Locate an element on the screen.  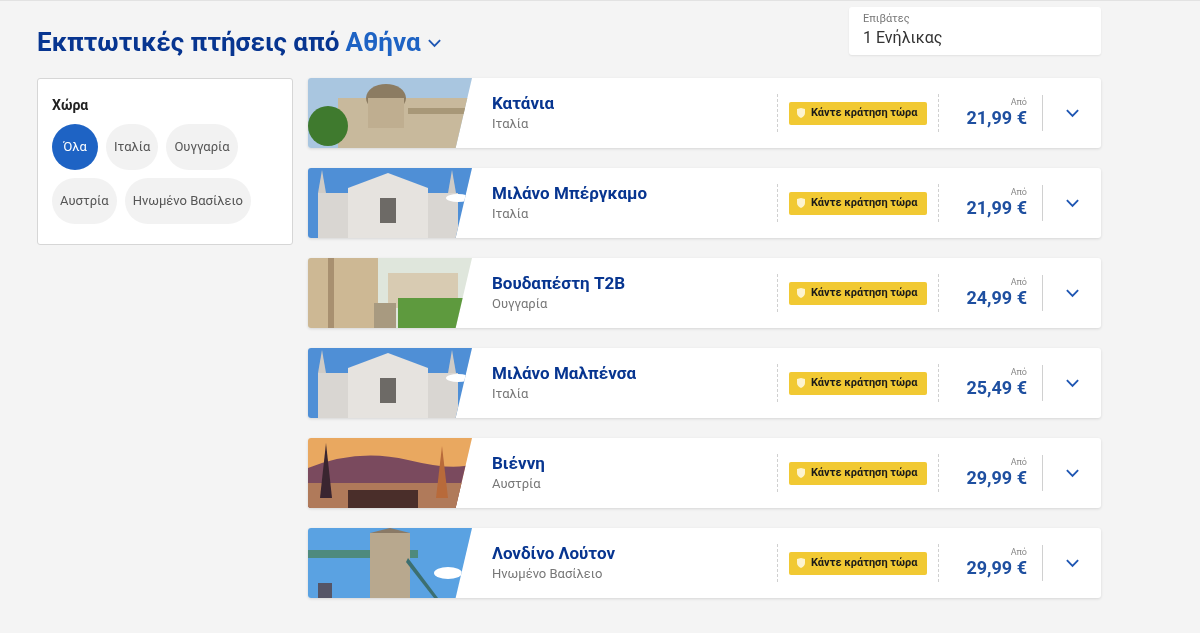
flight-card: Βουδαπέστη T2B Ουγγαρία Κάντε κράτηση τώρα Από 24,99 € is located at coordinates (704, 293).